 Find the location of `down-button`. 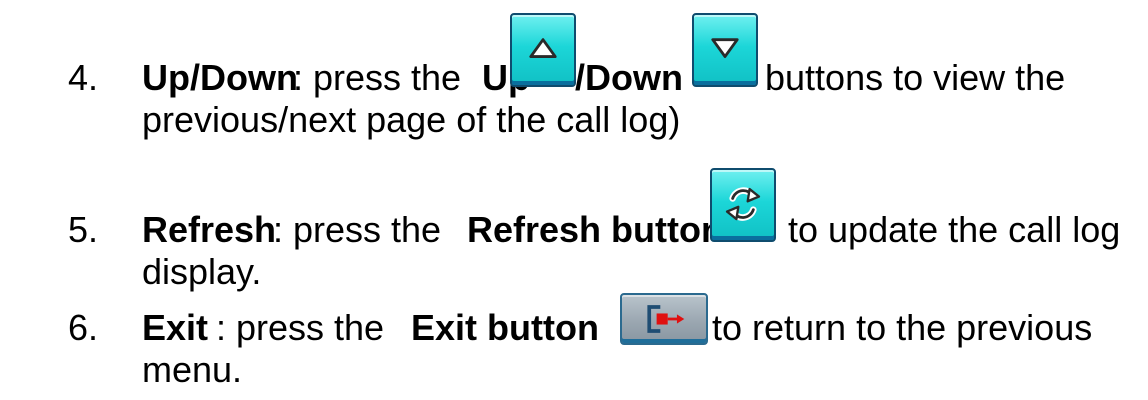

down-button is located at coordinates (725, 50).